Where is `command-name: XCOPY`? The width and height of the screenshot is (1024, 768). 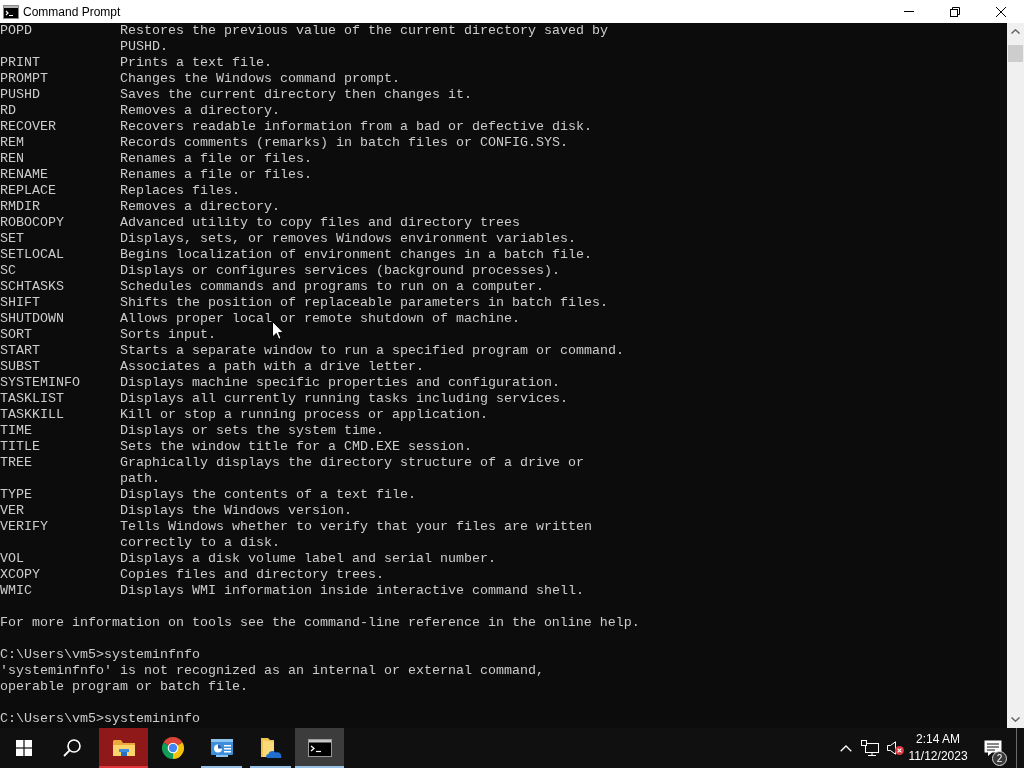 command-name: XCOPY is located at coordinates (20, 575).